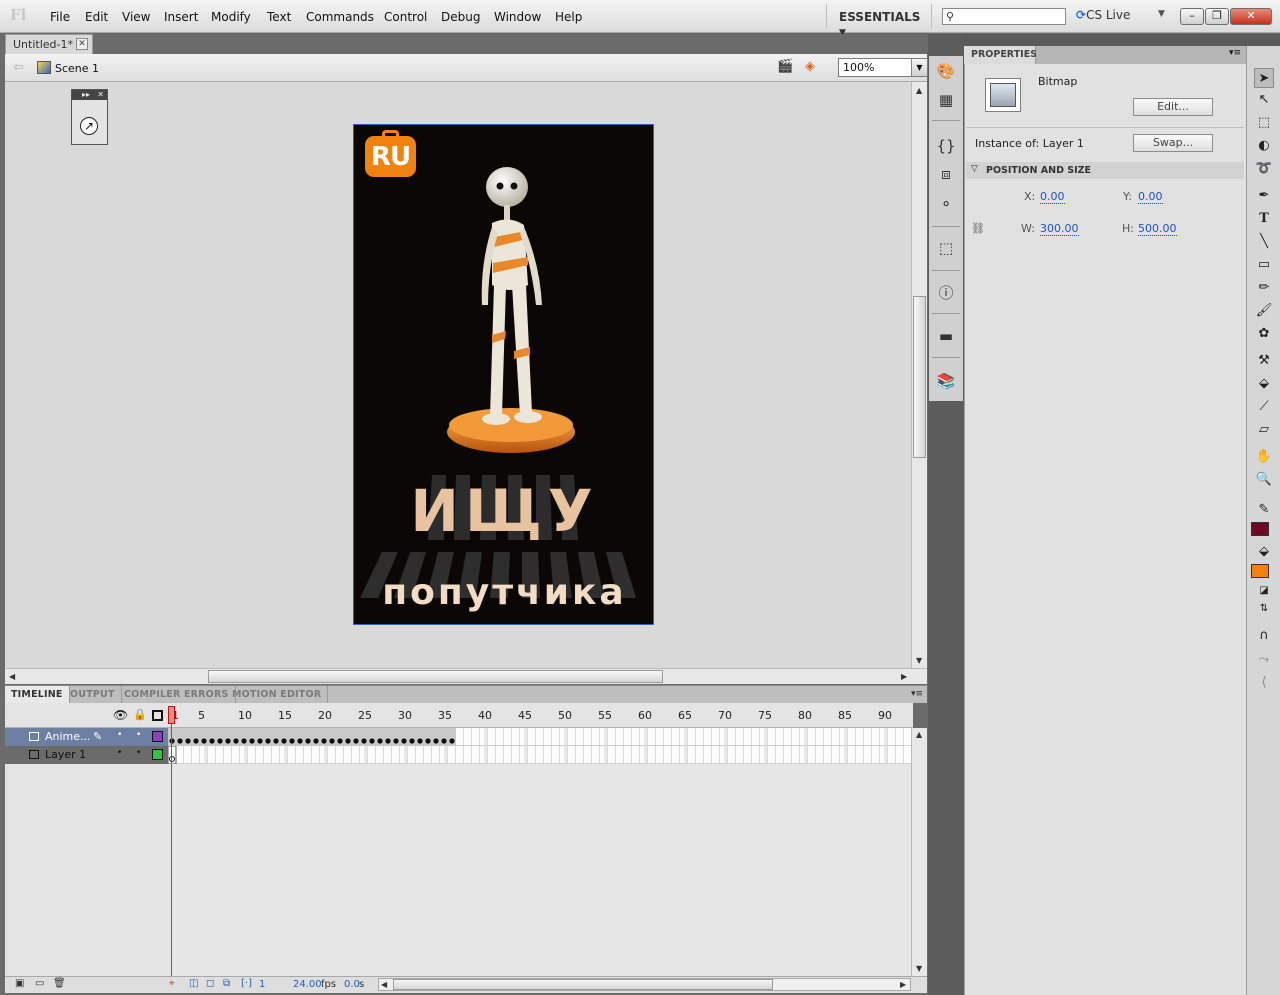 This screenshot has width=1280, height=995. Describe the element at coordinates (1264, 219) in the screenshot. I see `text-tool-icon: T` at that location.